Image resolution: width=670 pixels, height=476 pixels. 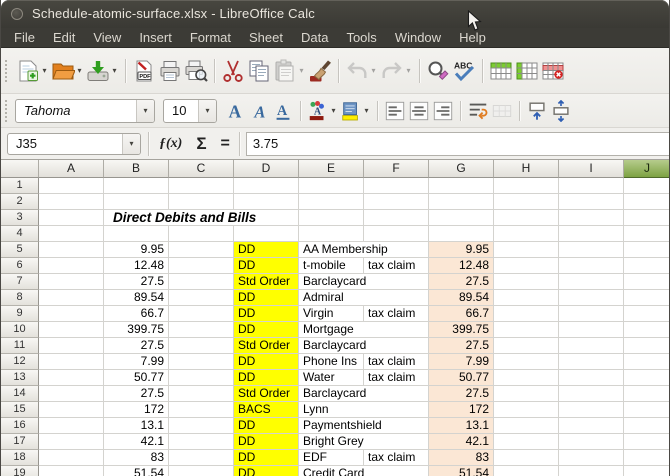 What do you see at coordinates (201, 266) in the screenshot?
I see `cell-C6` at bounding box center [201, 266].